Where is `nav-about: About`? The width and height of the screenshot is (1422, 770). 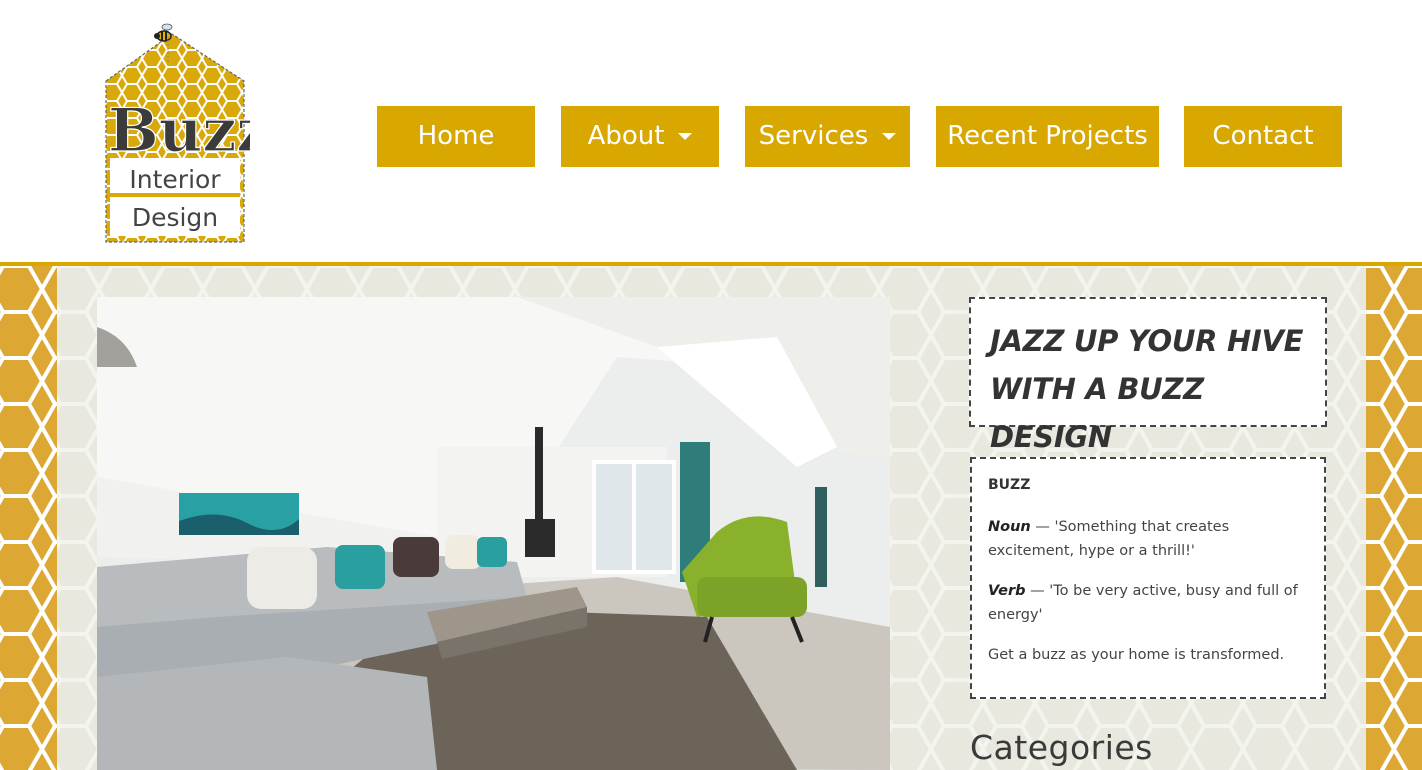 nav-about: About is located at coordinates (640, 136).